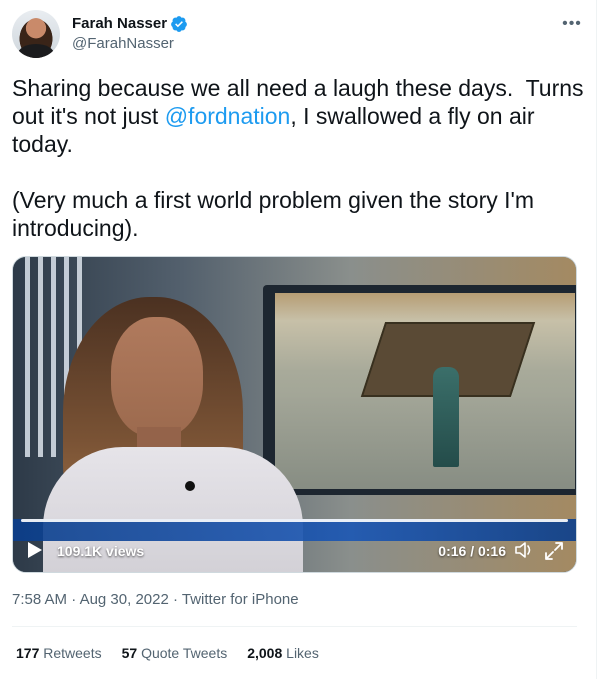  What do you see at coordinates (190, 486) in the screenshot?
I see `lapel-mic` at bounding box center [190, 486].